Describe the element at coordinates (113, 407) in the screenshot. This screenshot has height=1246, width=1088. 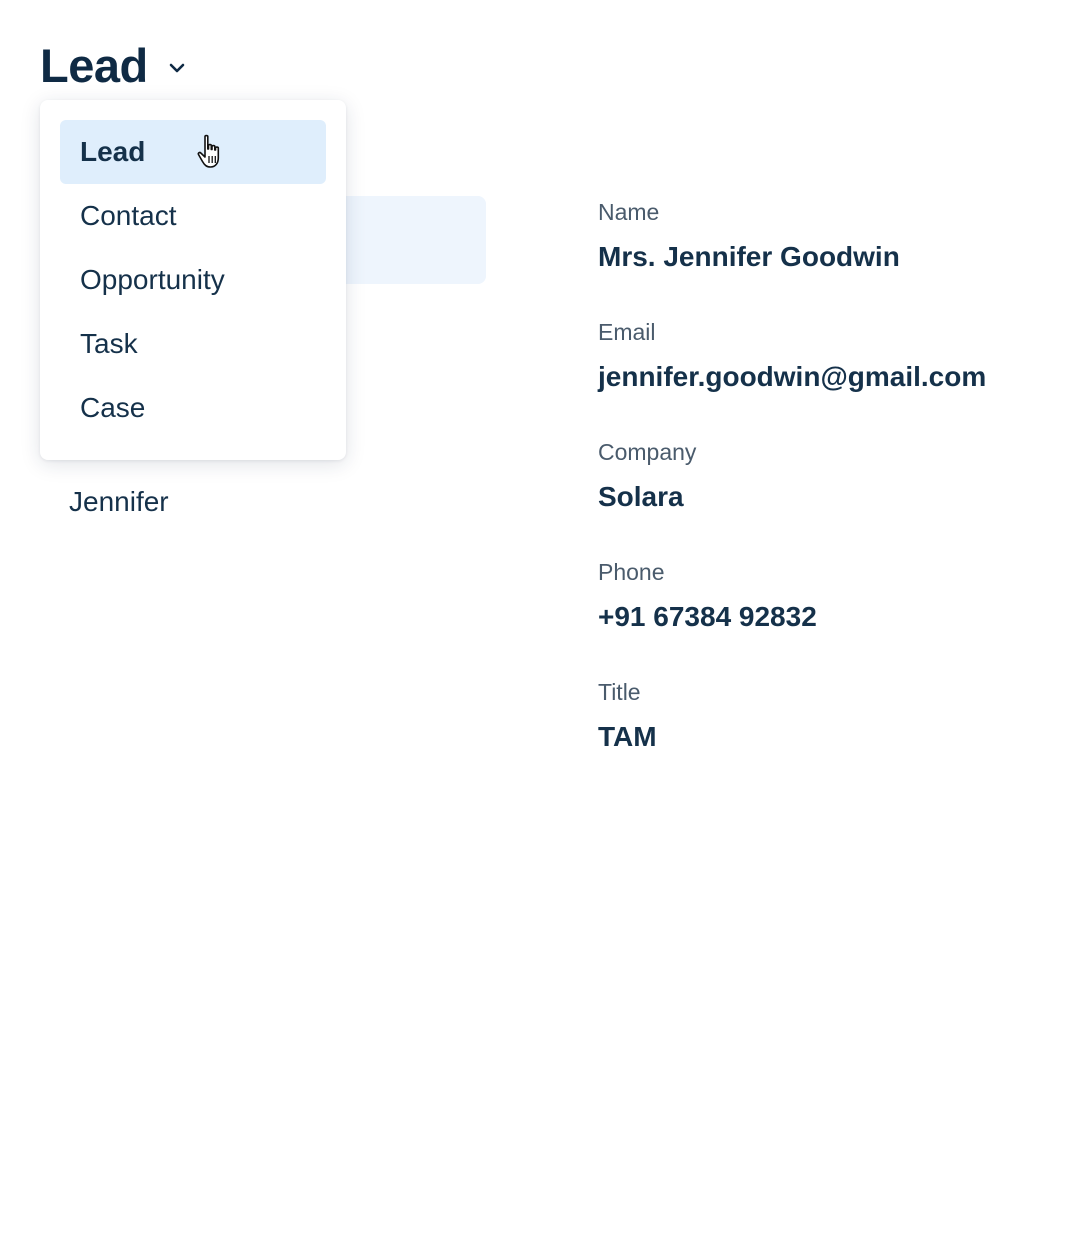
I see `dropdown-item-label: Case` at that location.